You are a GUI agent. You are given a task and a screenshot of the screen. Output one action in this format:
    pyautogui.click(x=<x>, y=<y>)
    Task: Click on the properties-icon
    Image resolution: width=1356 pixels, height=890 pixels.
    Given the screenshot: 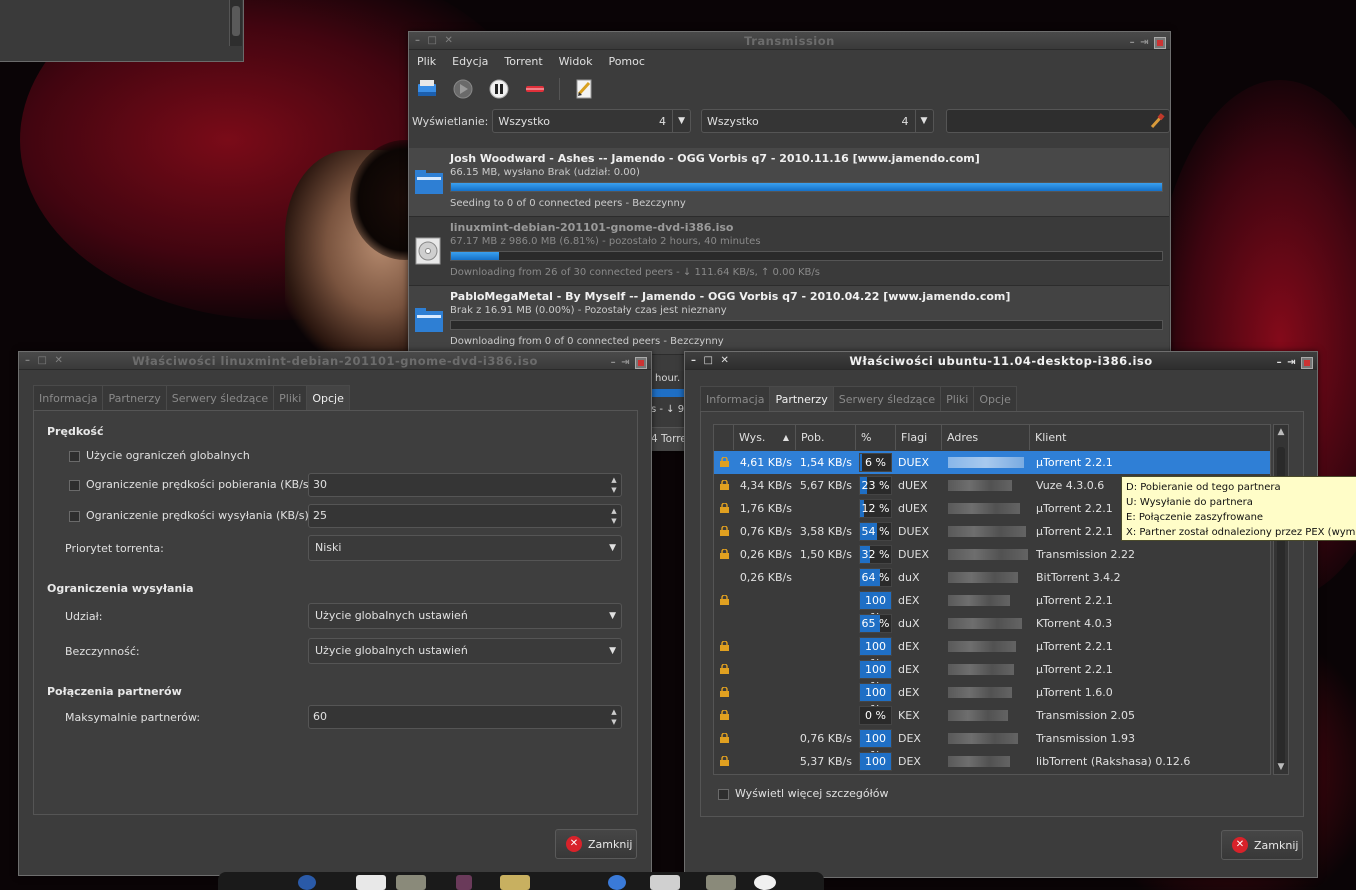 What is the action you would take?
    pyautogui.click(x=584, y=89)
    